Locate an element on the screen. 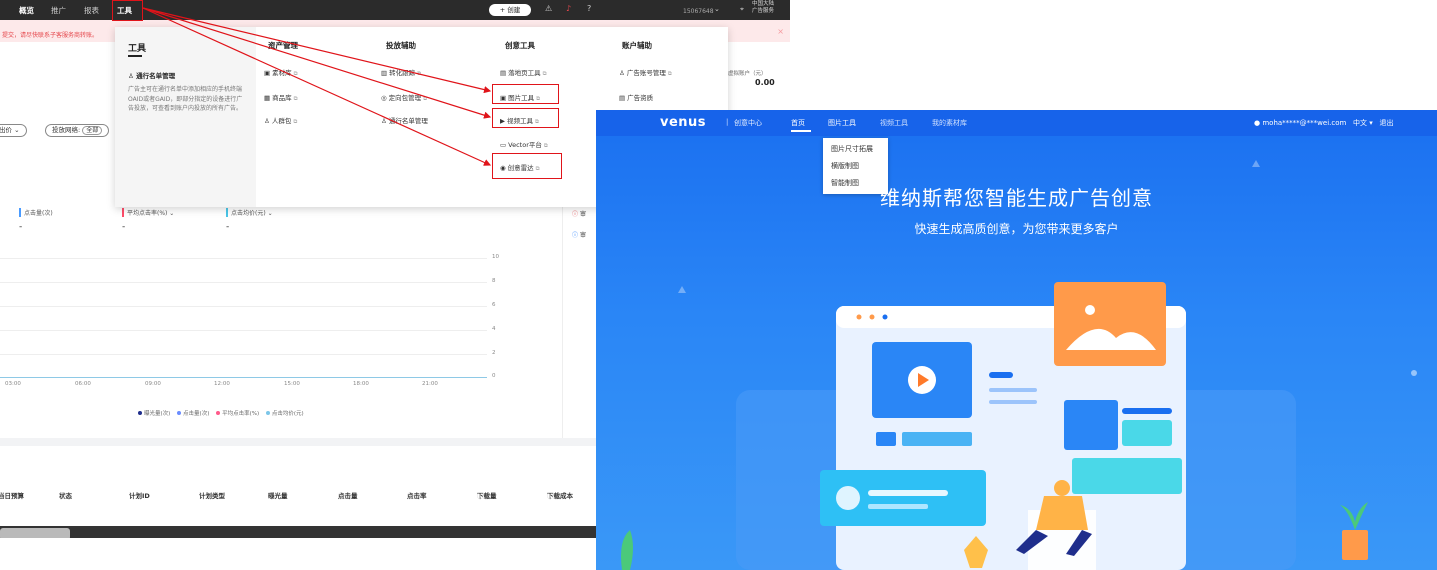 The height and width of the screenshot is (570, 1437). arrow-to-video-tool is located at coordinates (317, 63).